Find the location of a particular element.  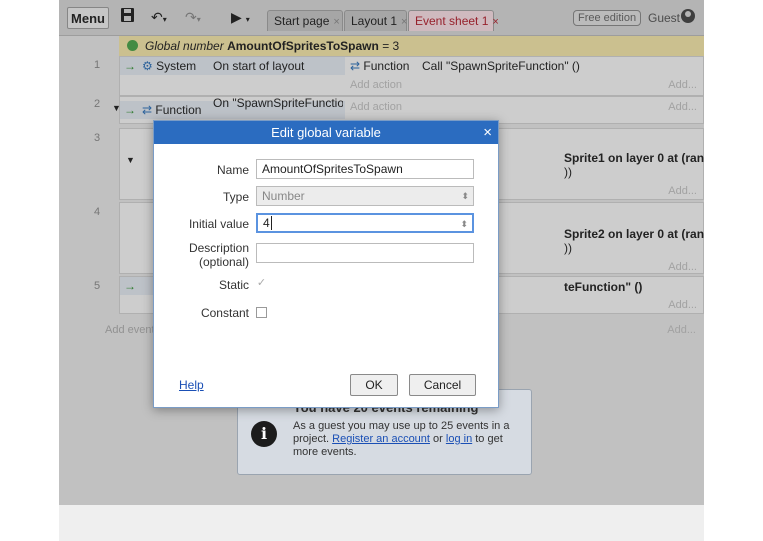

register-link: Register an account is located at coordinates (381, 439).